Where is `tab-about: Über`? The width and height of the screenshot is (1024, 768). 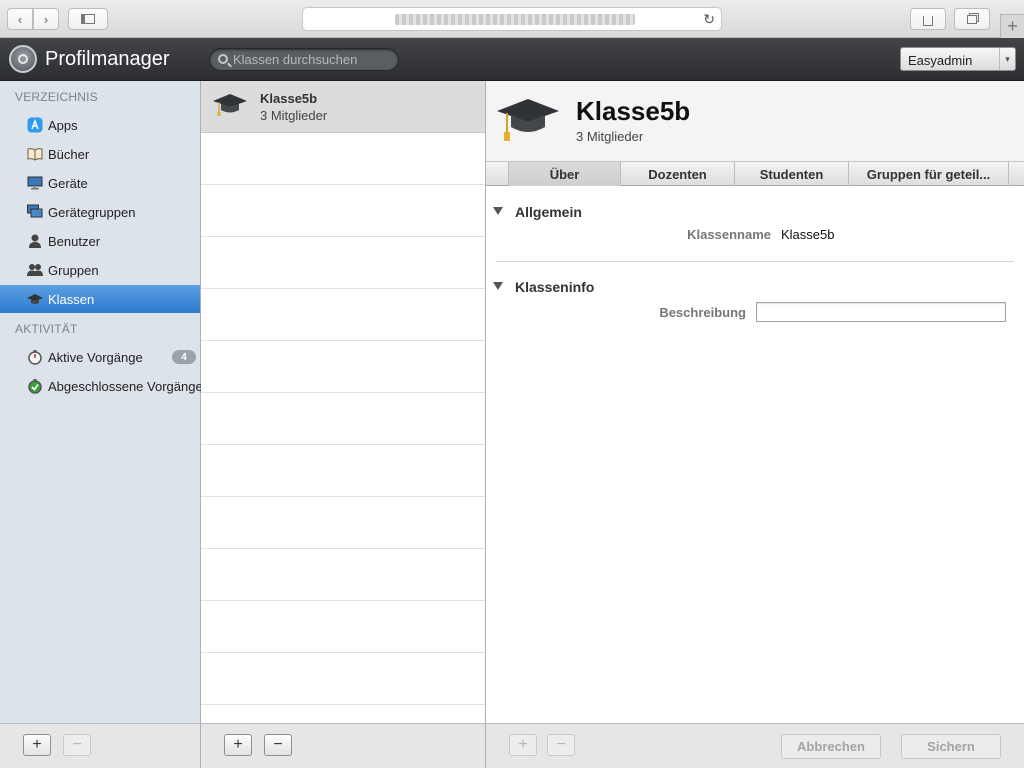 tab-about: Über is located at coordinates (564, 174).